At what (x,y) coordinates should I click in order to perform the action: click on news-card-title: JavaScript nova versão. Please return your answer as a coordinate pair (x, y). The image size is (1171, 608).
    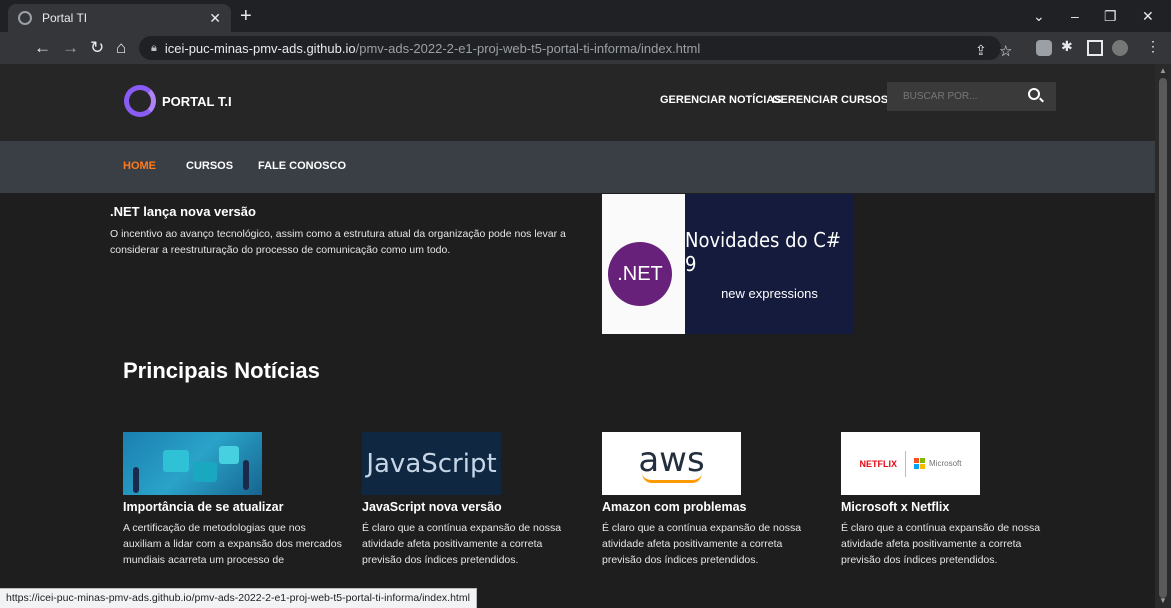
    Looking at the image, I should click on (472, 507).